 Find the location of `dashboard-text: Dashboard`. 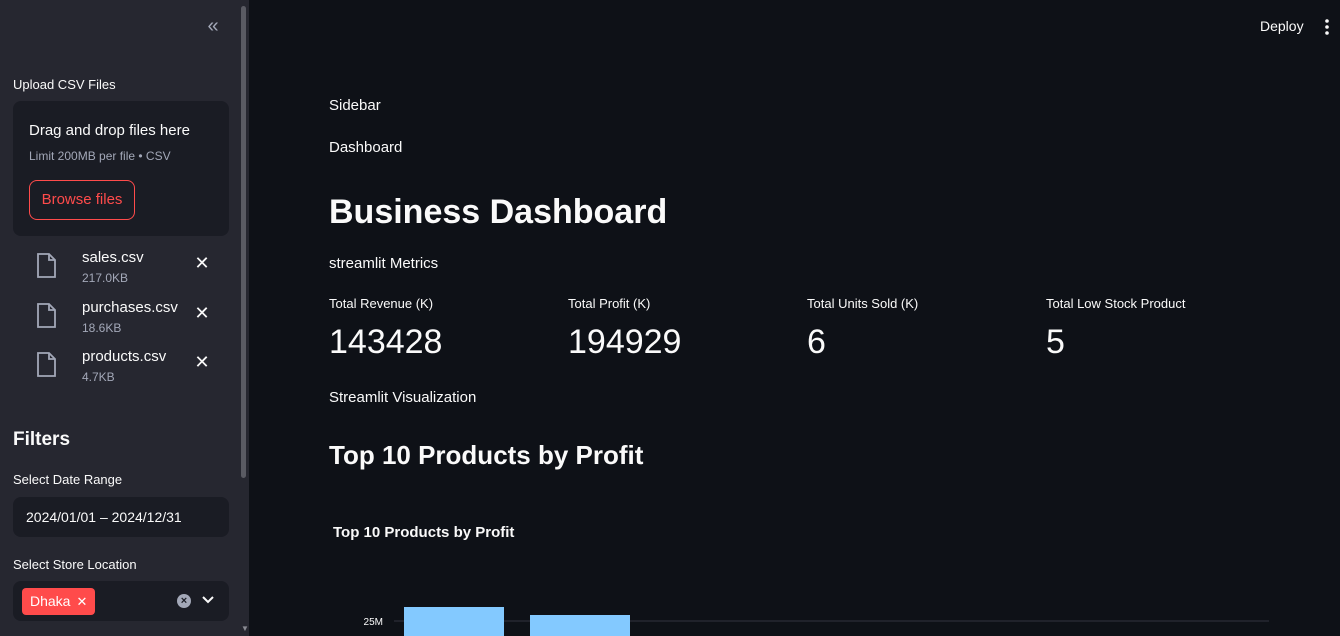

dashboard-text: Dashboard is located at coordinates (366, 147).